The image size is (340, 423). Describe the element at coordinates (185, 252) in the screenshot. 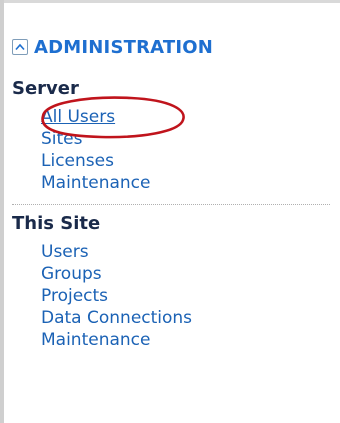

I see `list-item: Users` at that location.